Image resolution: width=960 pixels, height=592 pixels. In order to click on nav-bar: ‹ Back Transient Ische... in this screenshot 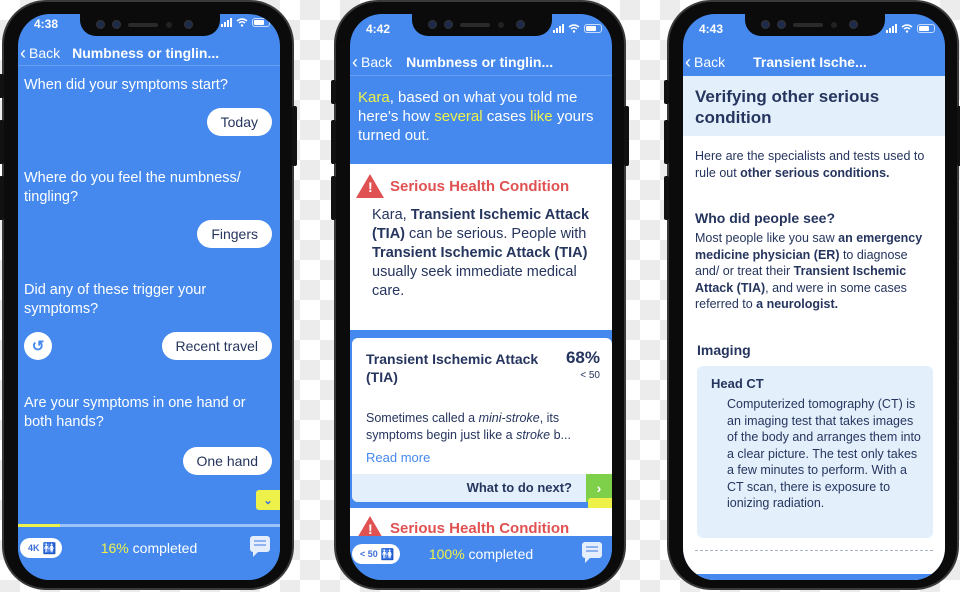, I will do `click(814, 62)`.